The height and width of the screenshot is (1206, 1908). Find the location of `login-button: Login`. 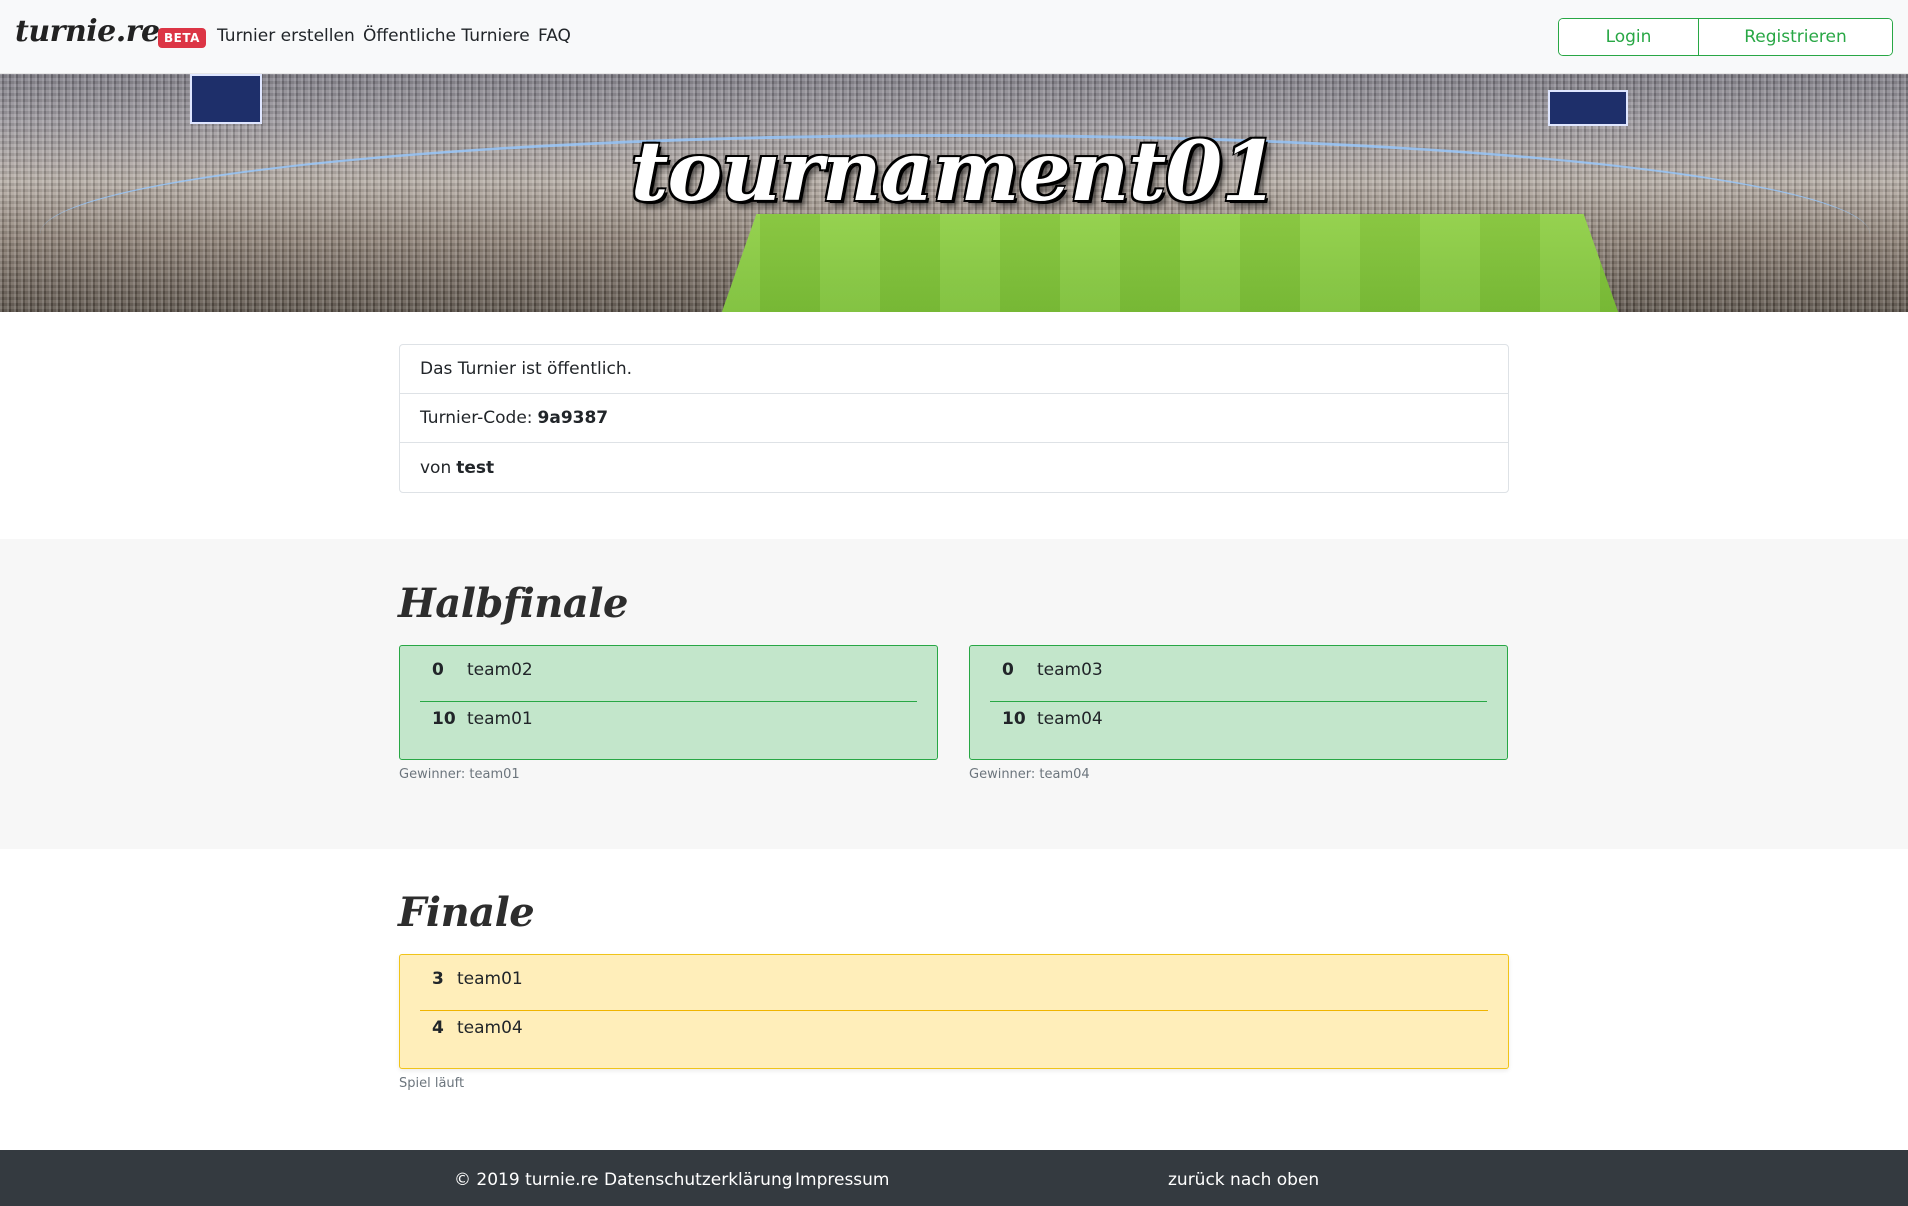

login-button: Login is located at coordinates (1629, 37).